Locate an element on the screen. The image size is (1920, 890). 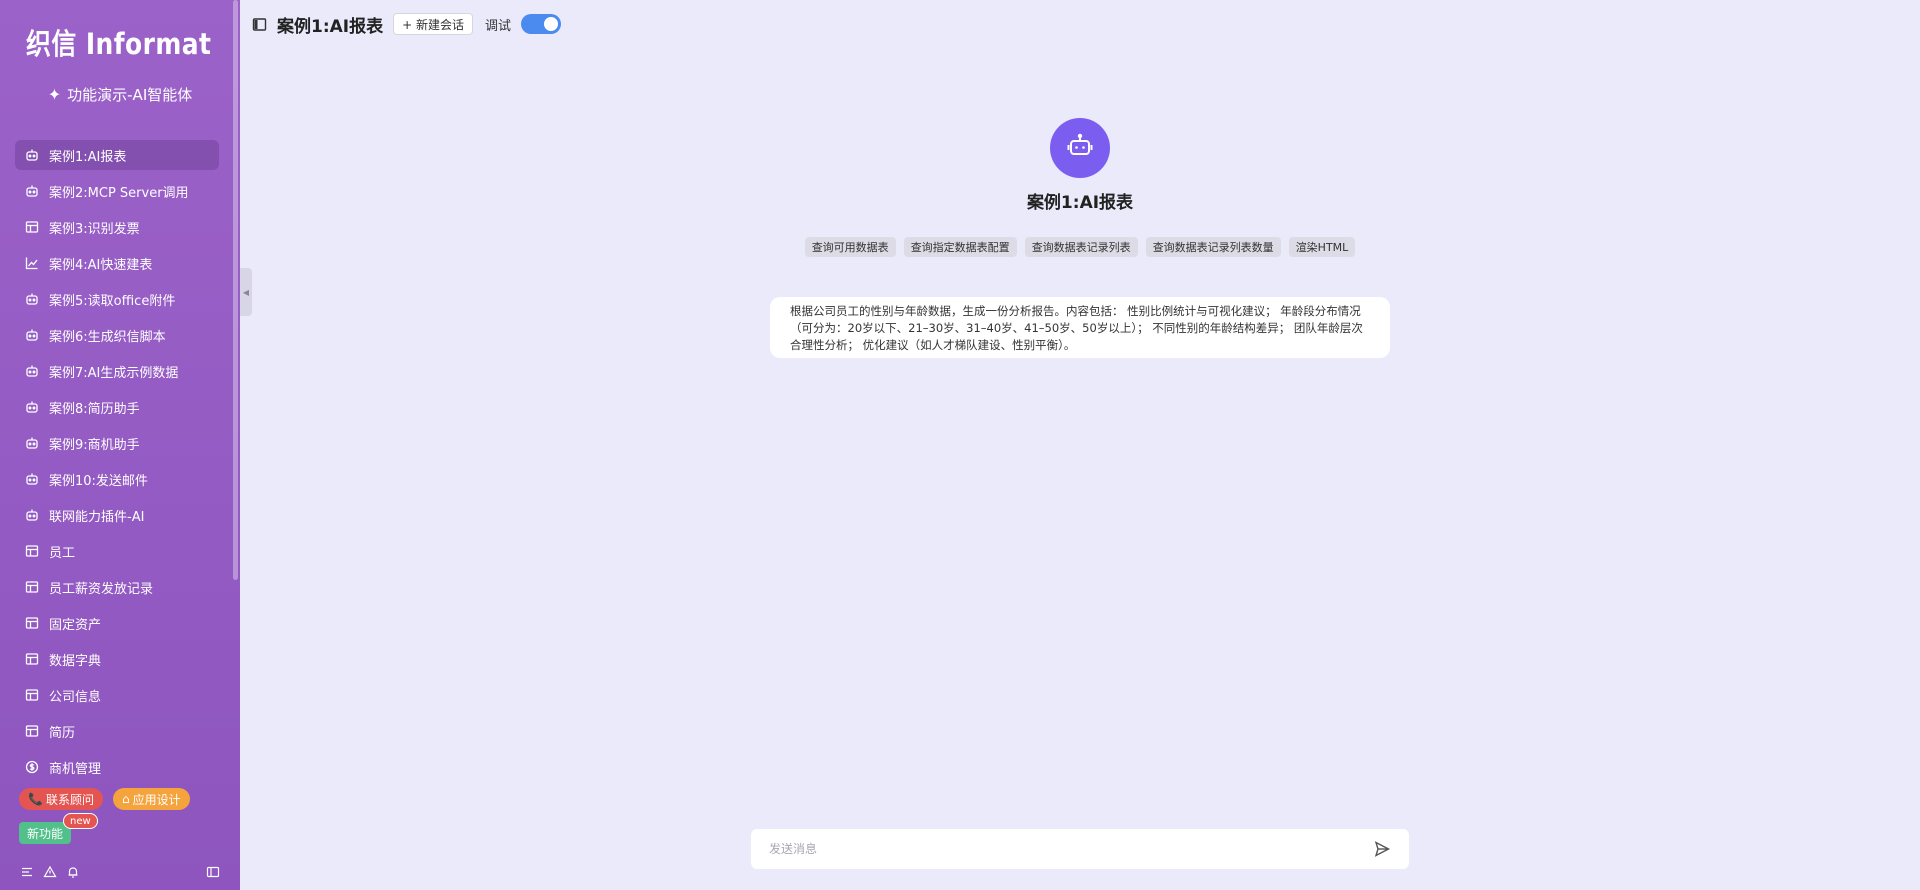
sidebar-item-office: 案例5:读取office附件 is located at coordinates (117, 299).